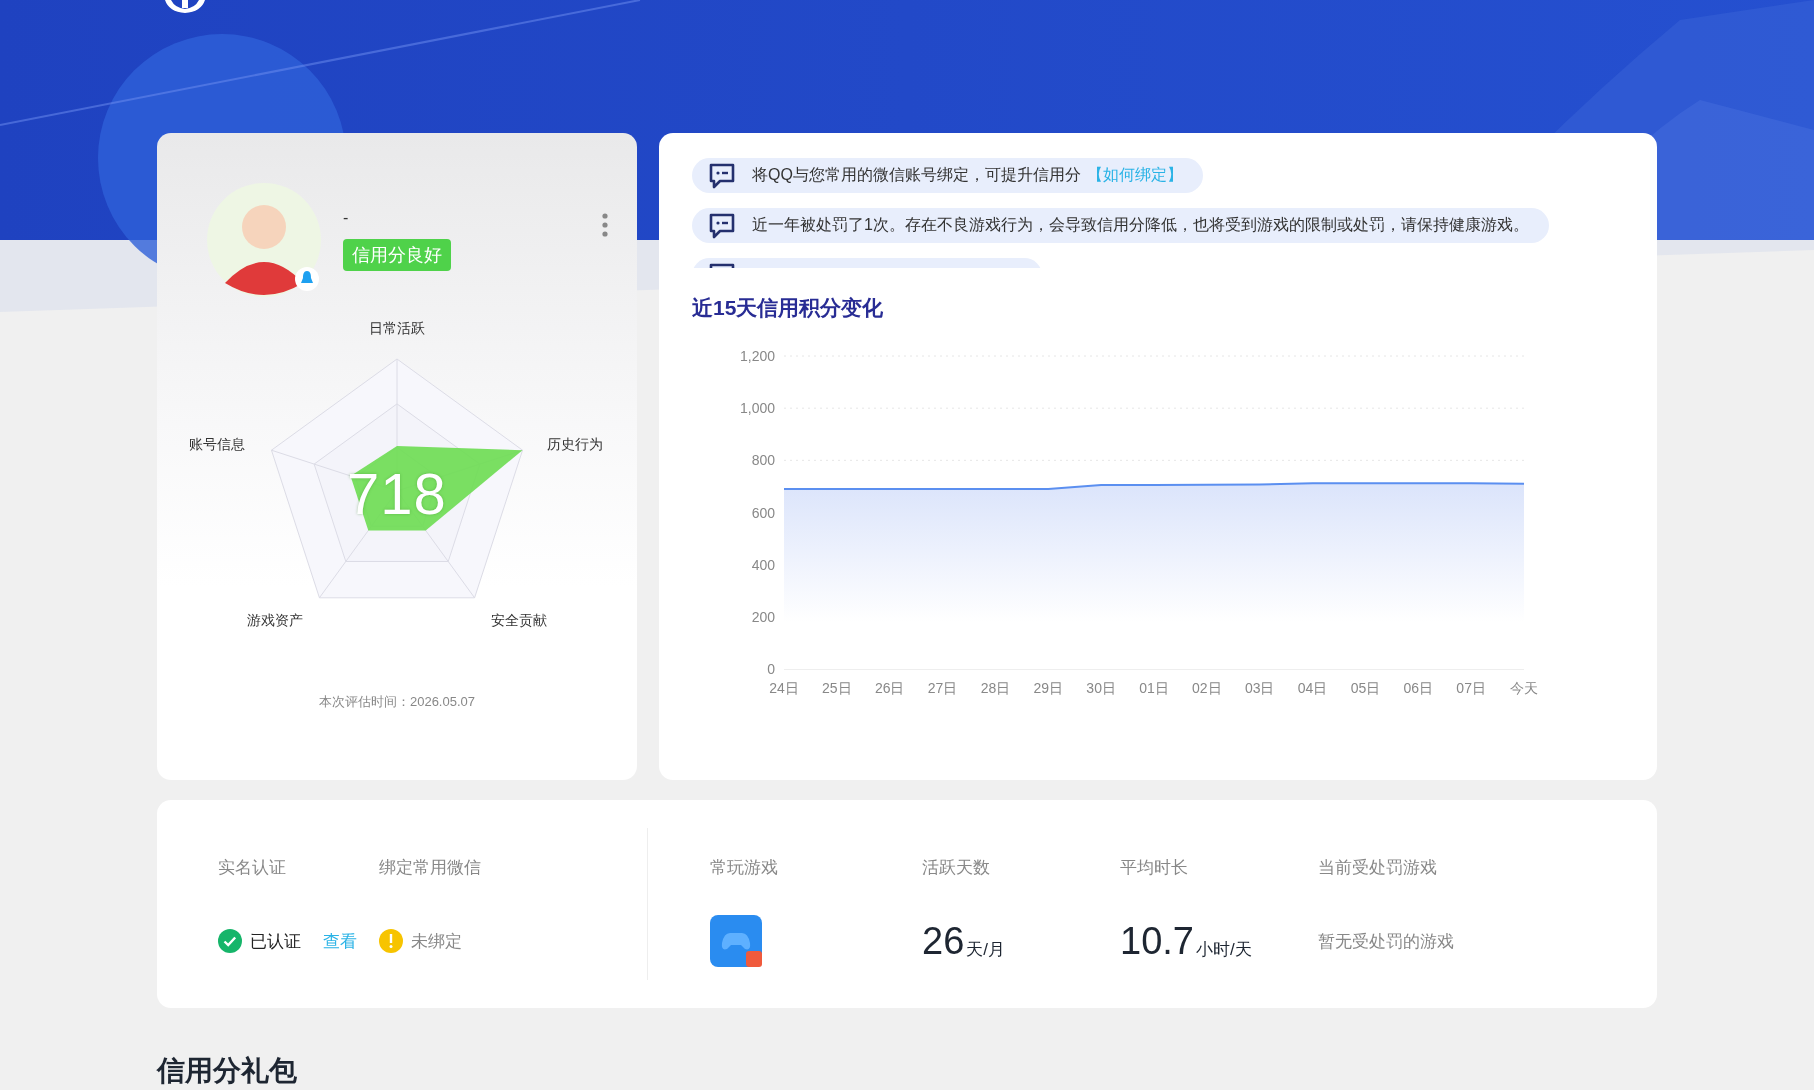  What do you see at coordinates (397, 329) in the screenshot?
I see `radar-label: 日常活跃` at bounding box center [397, 329].